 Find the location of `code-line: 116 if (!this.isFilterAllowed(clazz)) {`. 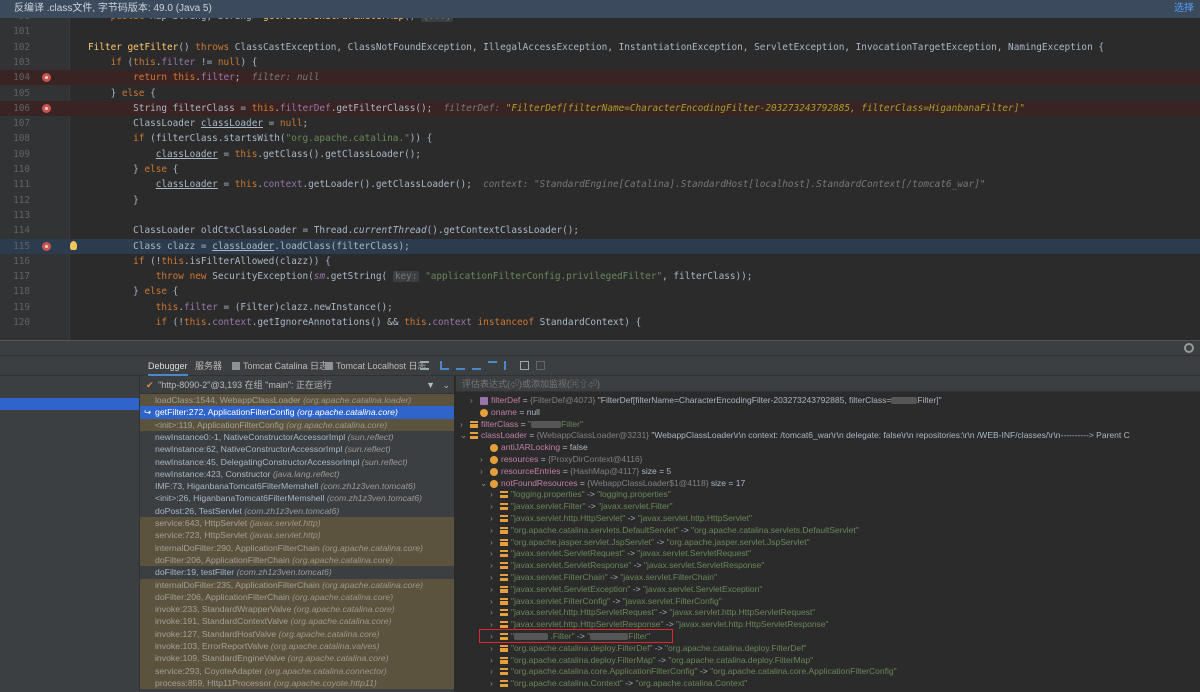

code-line: 116 if (!this.isFilterAllowed(clazz)) { is located at coordinates (600, 261).